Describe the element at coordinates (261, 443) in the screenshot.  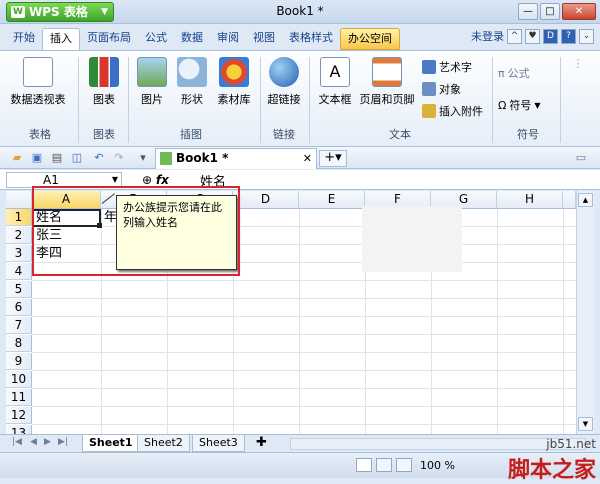
I see `add-sheet-icon: ✚` at that location.